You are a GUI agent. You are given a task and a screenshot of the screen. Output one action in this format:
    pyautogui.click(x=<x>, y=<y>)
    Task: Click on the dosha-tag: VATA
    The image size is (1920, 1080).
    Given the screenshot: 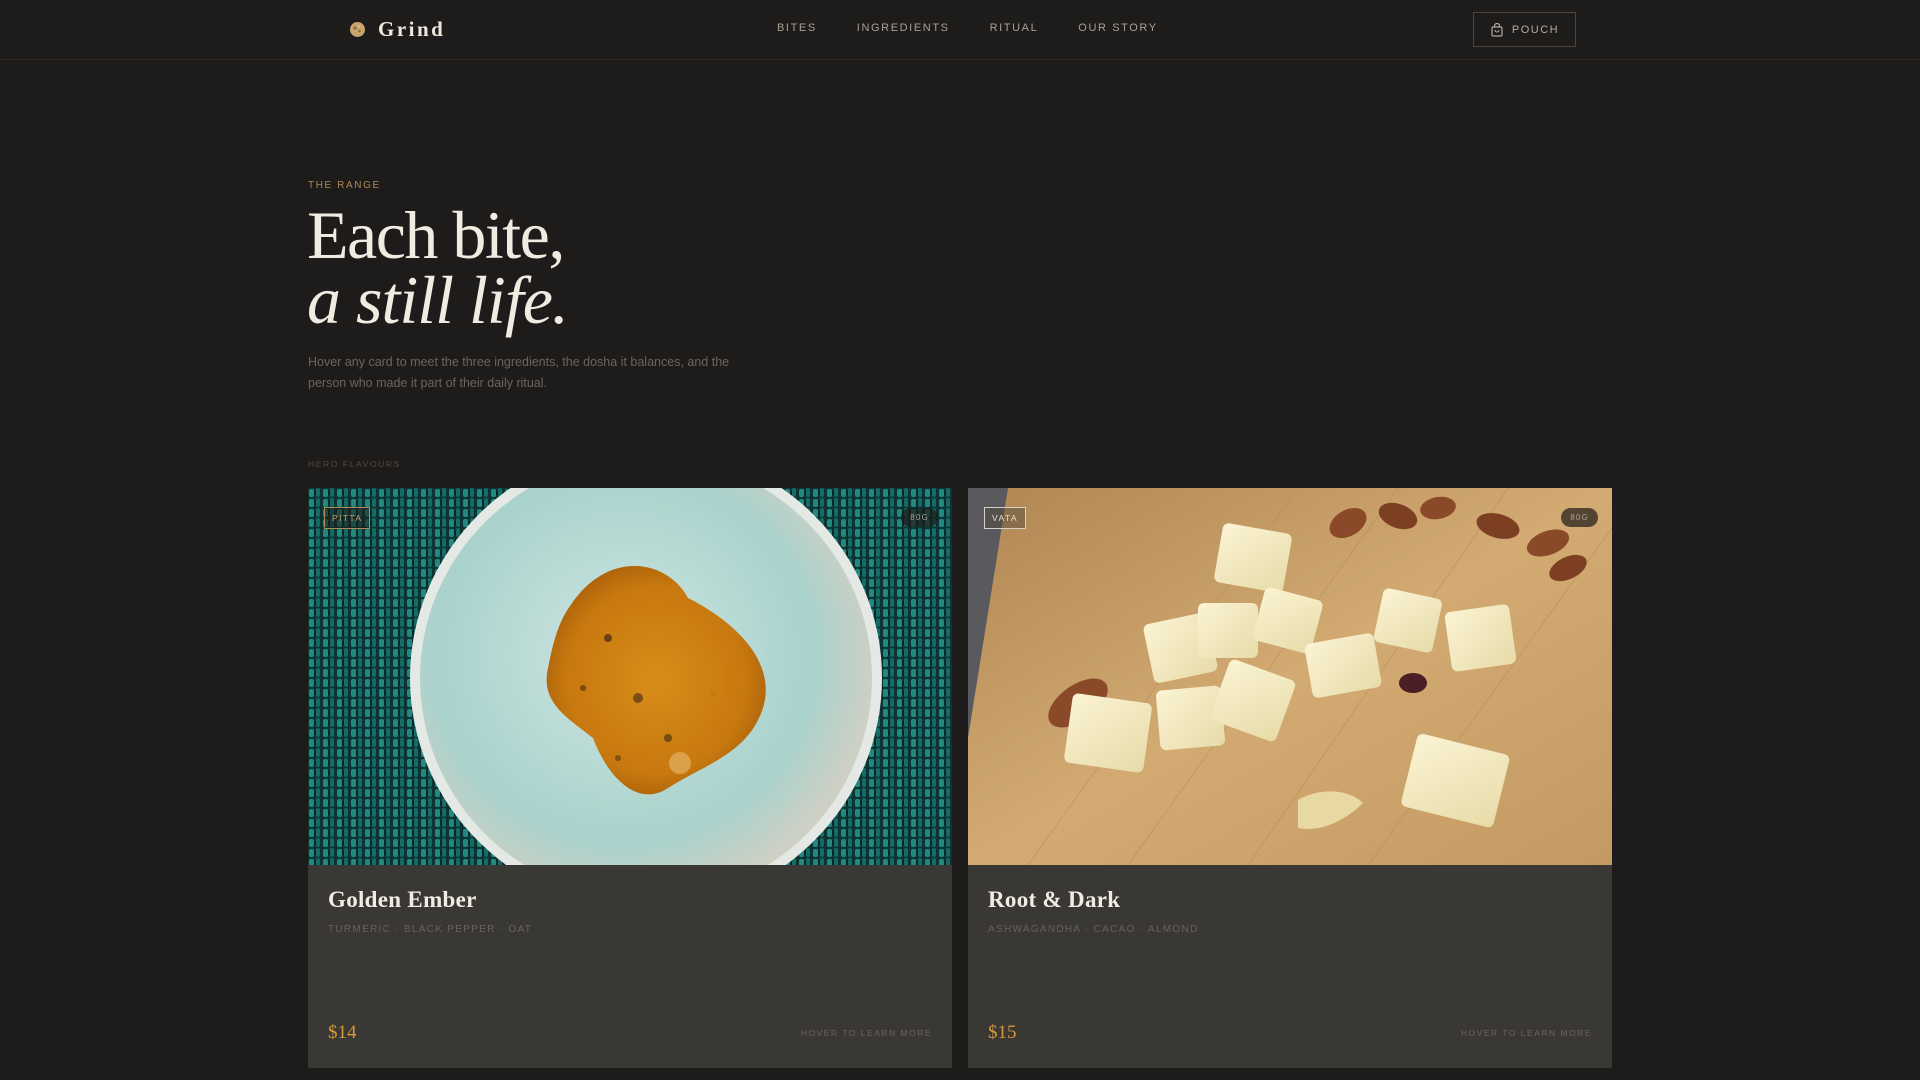 What is the action you would take?
    pyautogui.click(x=1005, y=518)
    